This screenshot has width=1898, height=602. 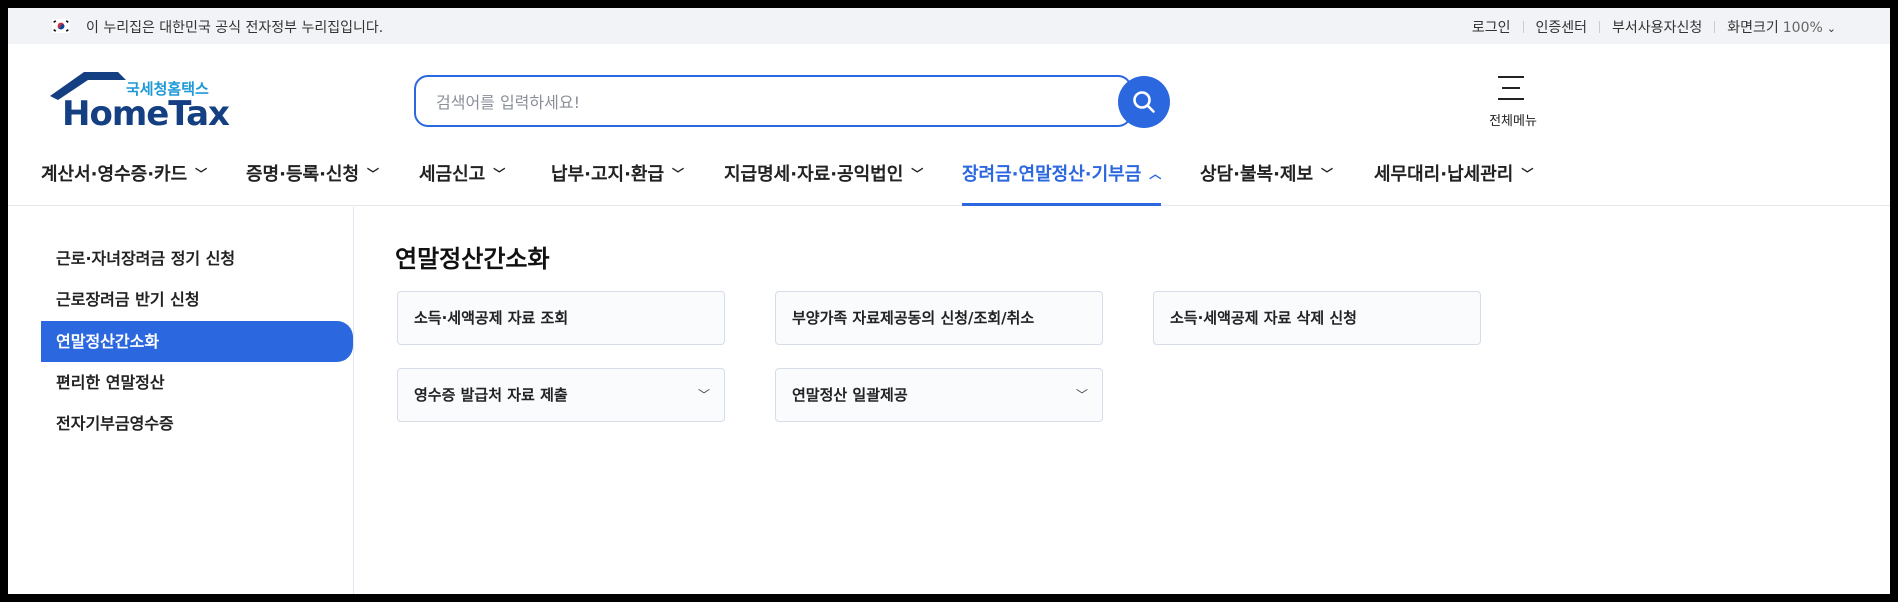 I want to click on gnb-tab-label: 계산서·영수증·카드, so click(x=114, y=174).